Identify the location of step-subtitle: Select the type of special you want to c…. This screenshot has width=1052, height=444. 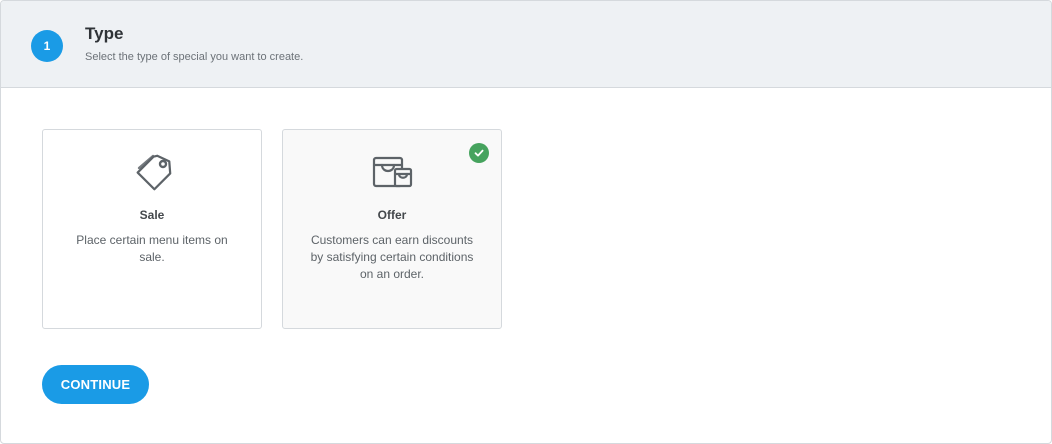
(194, 57).